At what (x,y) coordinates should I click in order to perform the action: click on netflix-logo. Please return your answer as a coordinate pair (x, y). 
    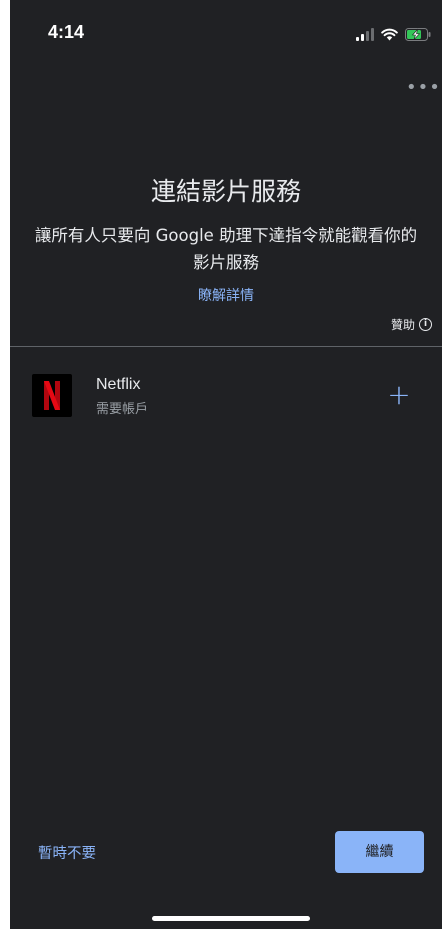
    Looking at the image, I should click on (52, 395).